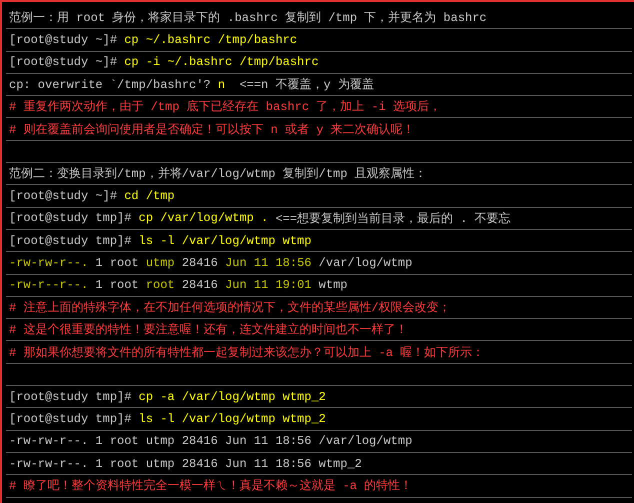 The width and height of the screenshot is (634, 503). Describe the element at coordinates (333, 285) in the screenshot. I see `output-text: wtmp` at that location.